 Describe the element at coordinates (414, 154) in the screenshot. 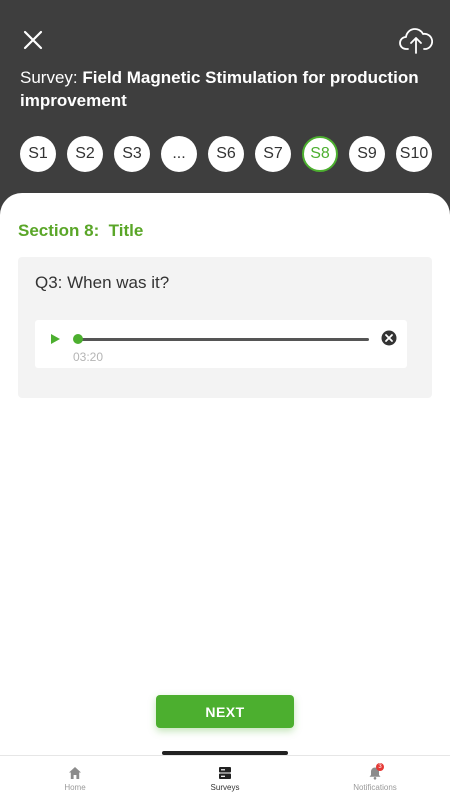

I see `section-pill-s10: S10` at that location.